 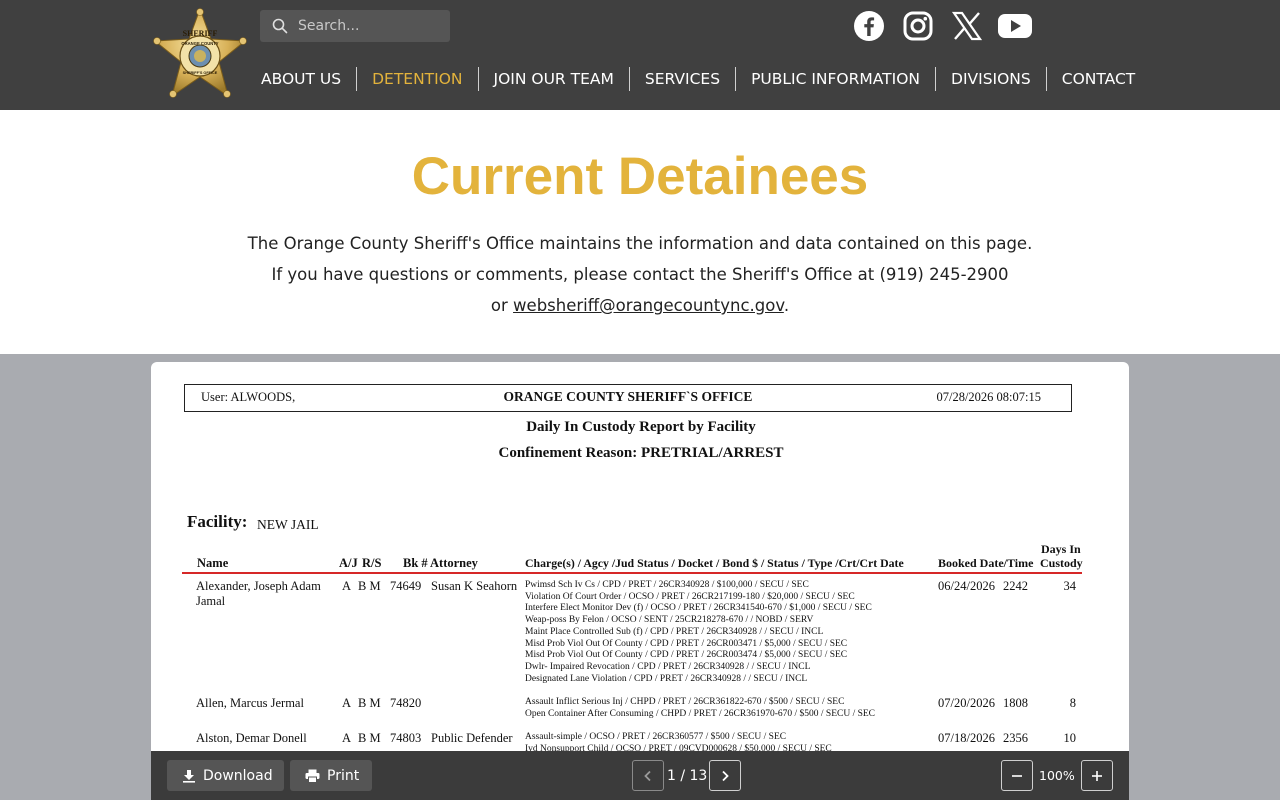 I want to click on print-icon, so click(x=312, y=776).